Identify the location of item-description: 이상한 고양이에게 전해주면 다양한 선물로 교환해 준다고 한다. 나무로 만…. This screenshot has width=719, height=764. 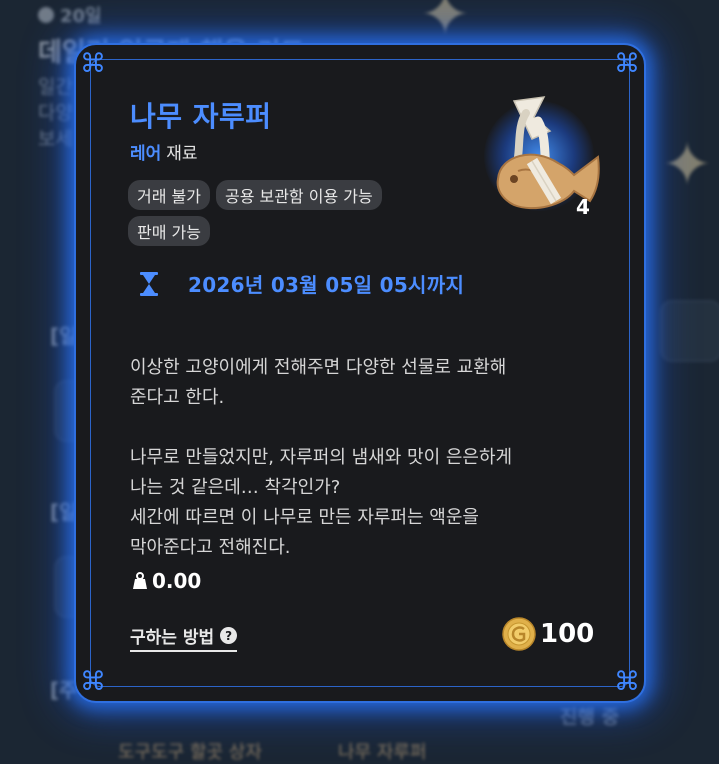
(321, 457).